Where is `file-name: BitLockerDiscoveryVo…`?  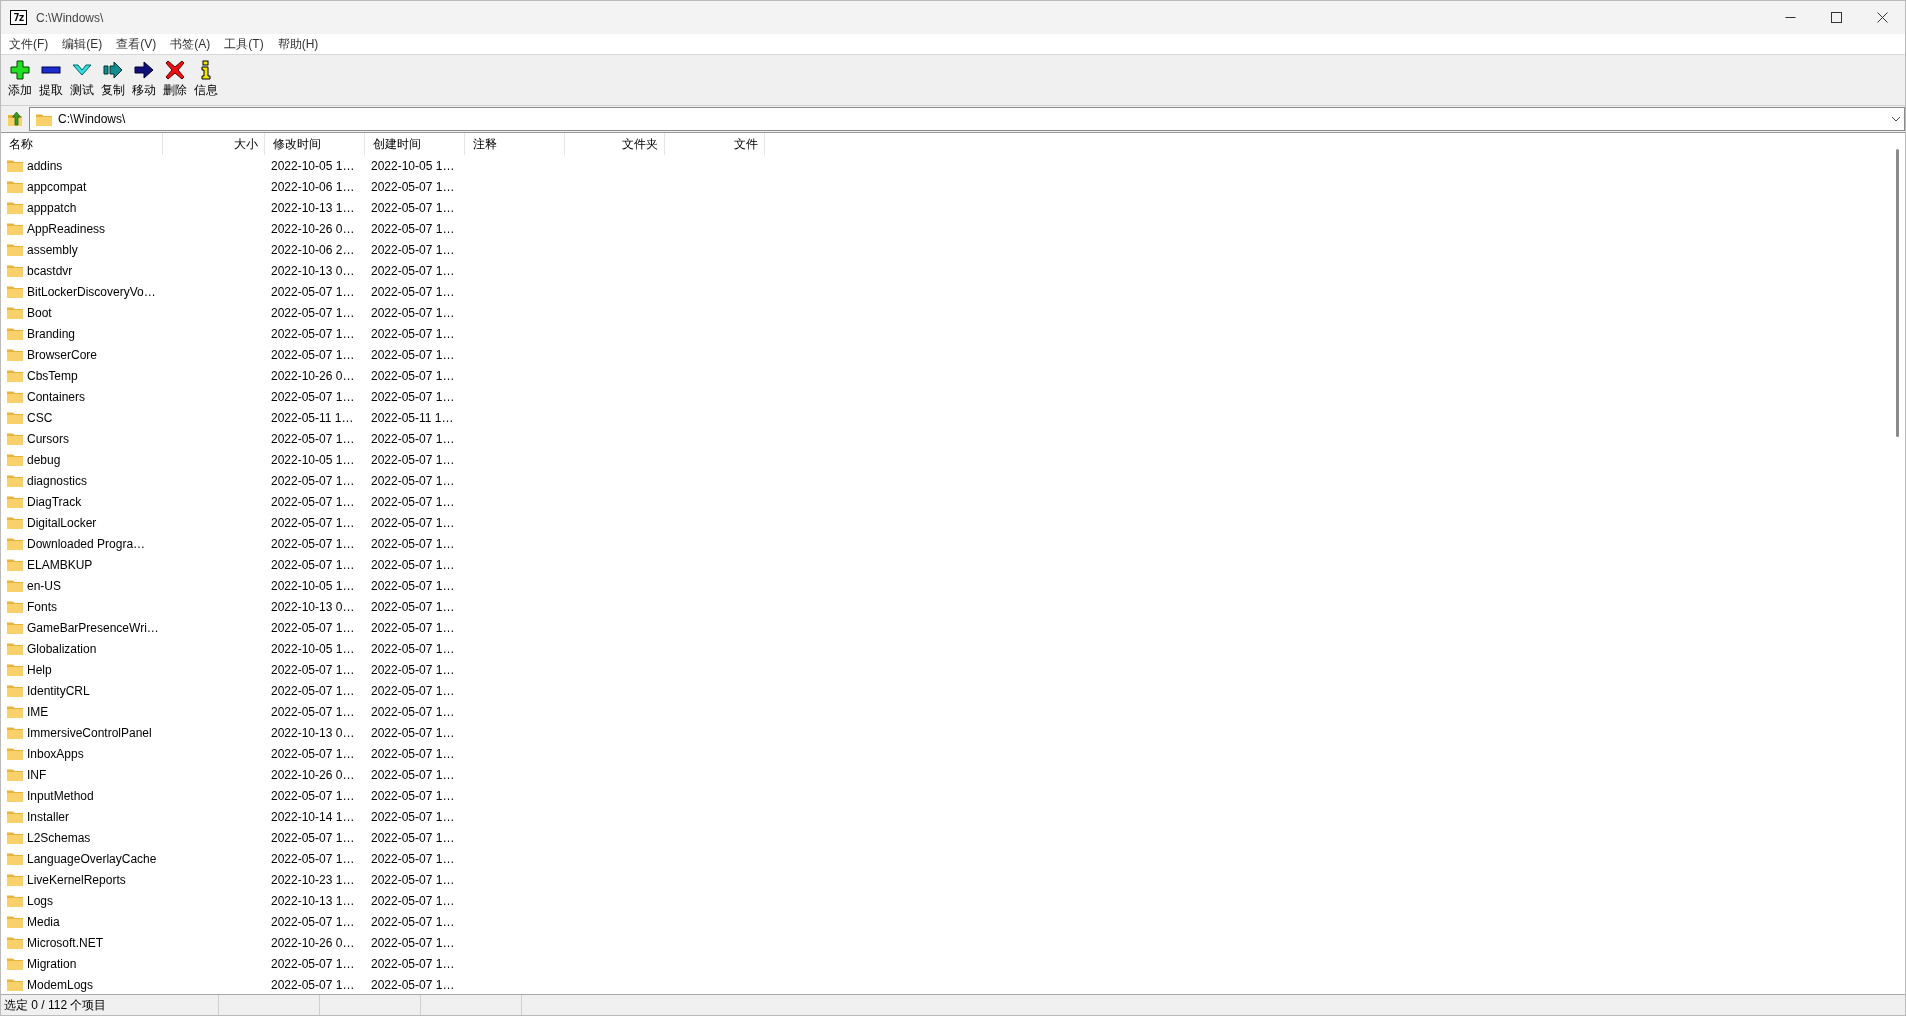 file-name: BitLockerDiscoveryVo… is located at coordinates (91, 291).